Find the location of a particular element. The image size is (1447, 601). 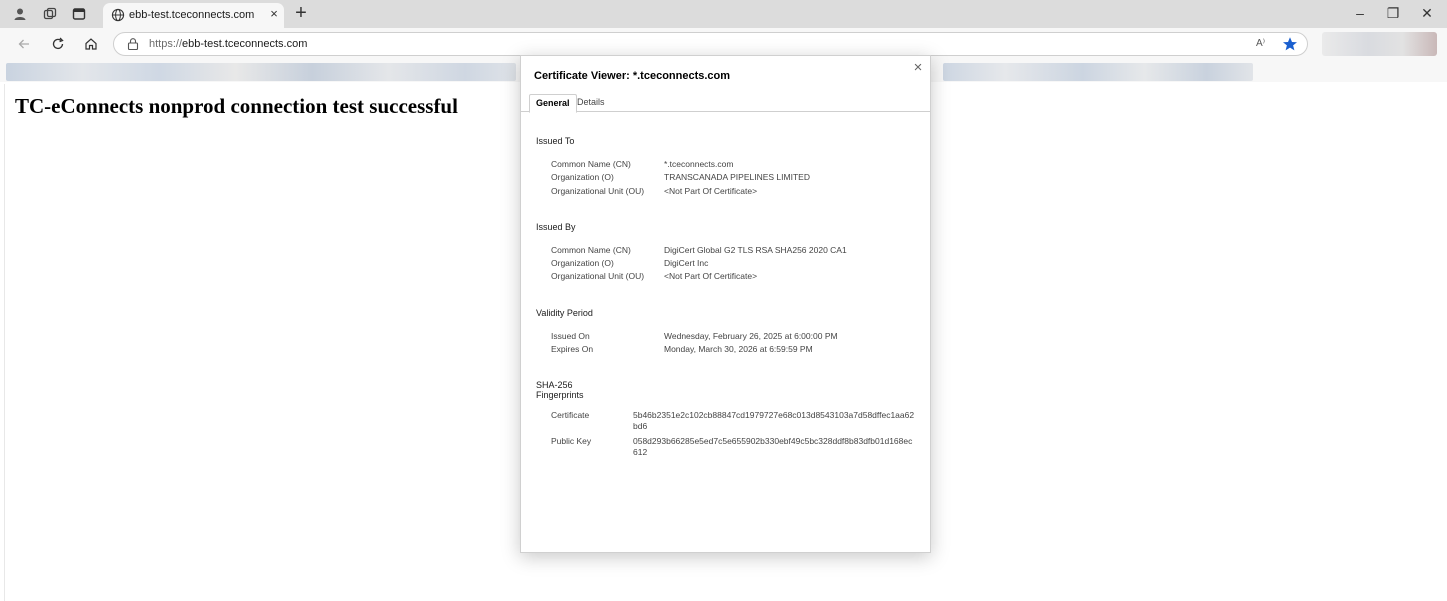

favorites-blurred-right is located at coordinates (1098, 72).